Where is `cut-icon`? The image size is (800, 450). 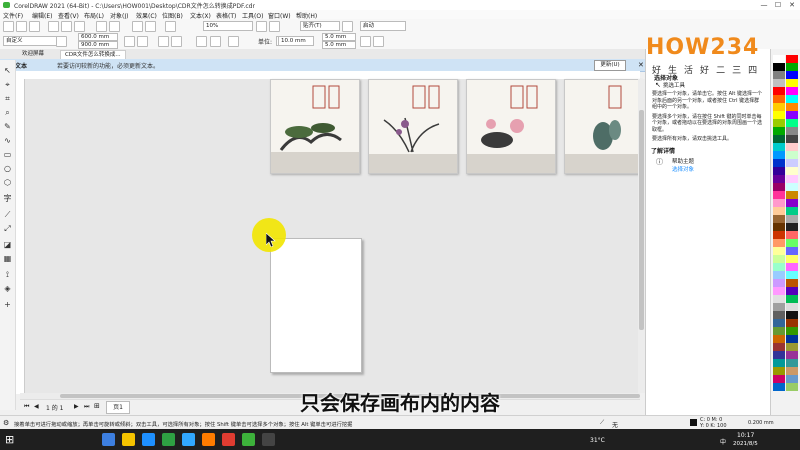 cut-icon is located at coordinates (53, 26).